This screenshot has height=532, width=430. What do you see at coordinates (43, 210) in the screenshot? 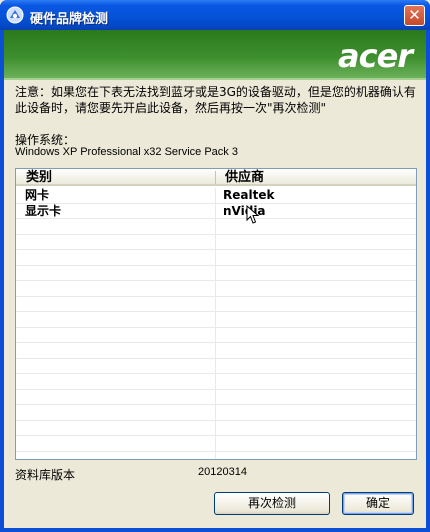
I see `cell-category: 显示卡` at bounding box center [43, 210].